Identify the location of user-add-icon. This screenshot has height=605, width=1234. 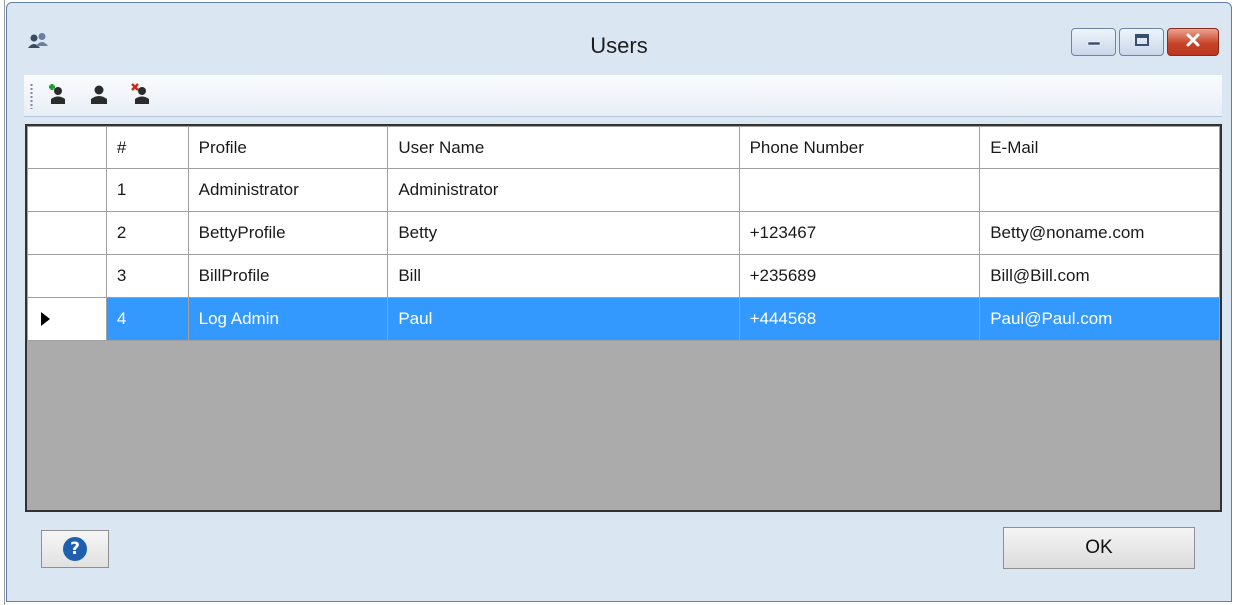
(57, 96).